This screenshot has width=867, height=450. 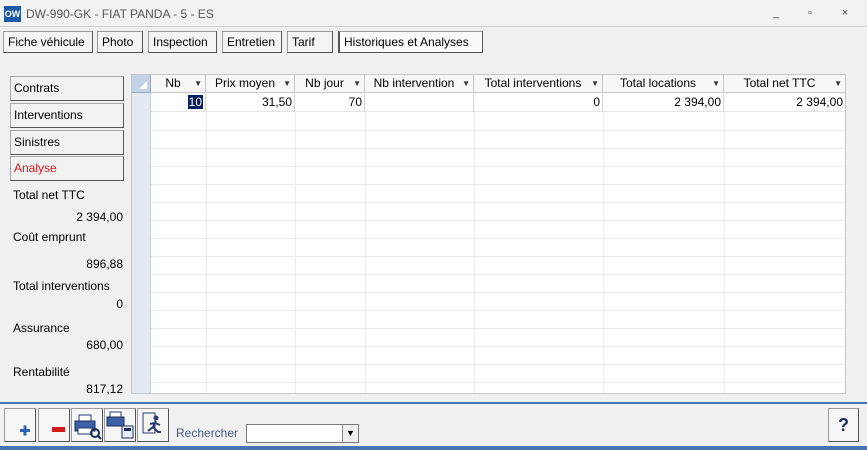 What do you see at coordinates (310, 42) in the screenshot?
I see `tab-tarif: Tarif` at bounding box center [310, 42].